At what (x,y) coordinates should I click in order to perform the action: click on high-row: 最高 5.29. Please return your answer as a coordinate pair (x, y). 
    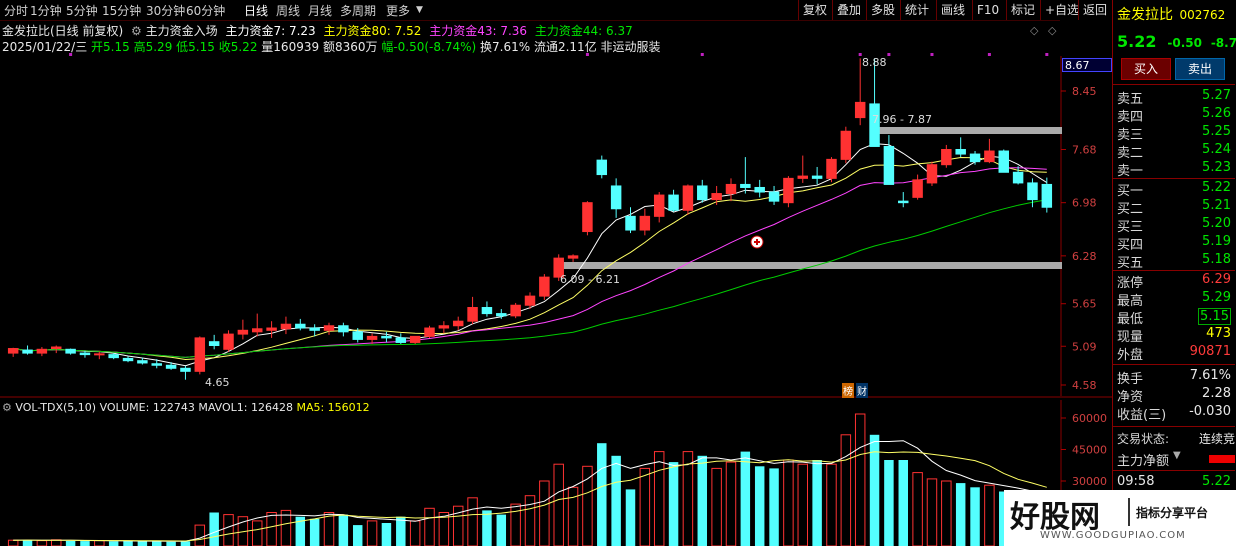
    Looking at the image, I should click on (1176, 299).